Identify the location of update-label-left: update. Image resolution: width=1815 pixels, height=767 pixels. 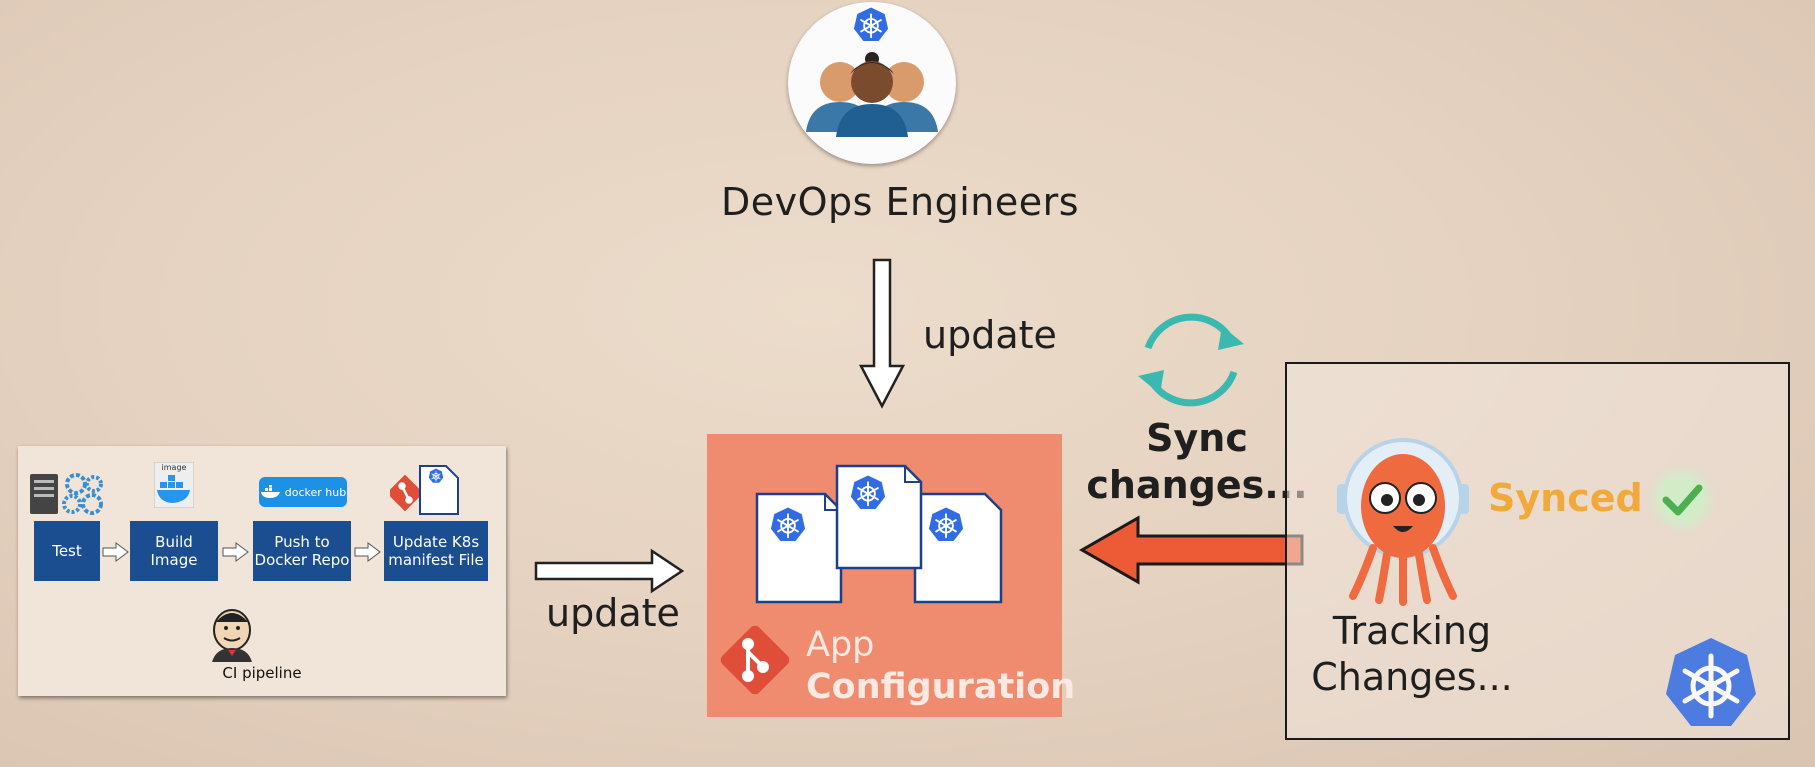
(613, 613).